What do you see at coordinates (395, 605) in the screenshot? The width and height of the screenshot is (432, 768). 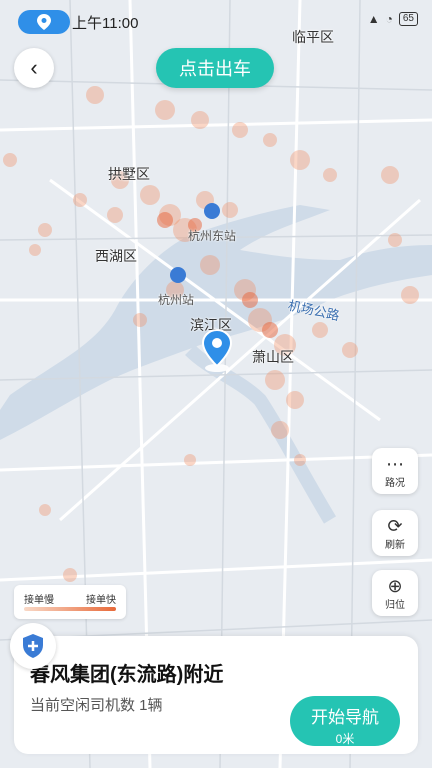 I see `locate-label: 归位` at bounding box center [395, 605].